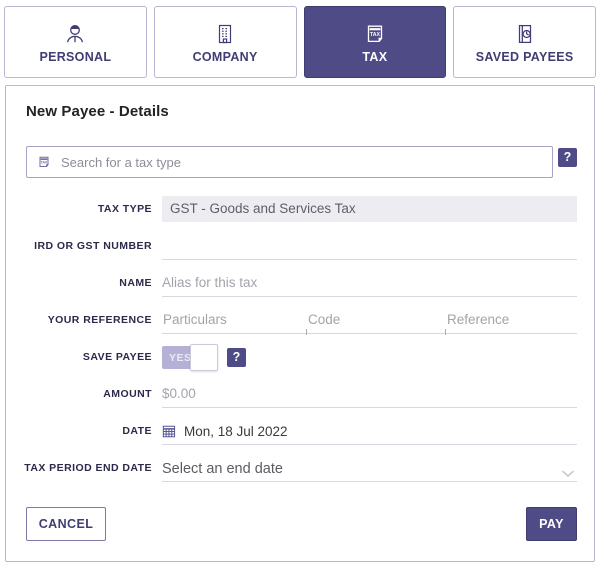 The image size is (600, 568). Describe the element at coordinates (300, 42) in the screenshot. I see `payee-type-tabs: PERSONAL COMPANY TAX TAX SAVED PAYEES` at that location.